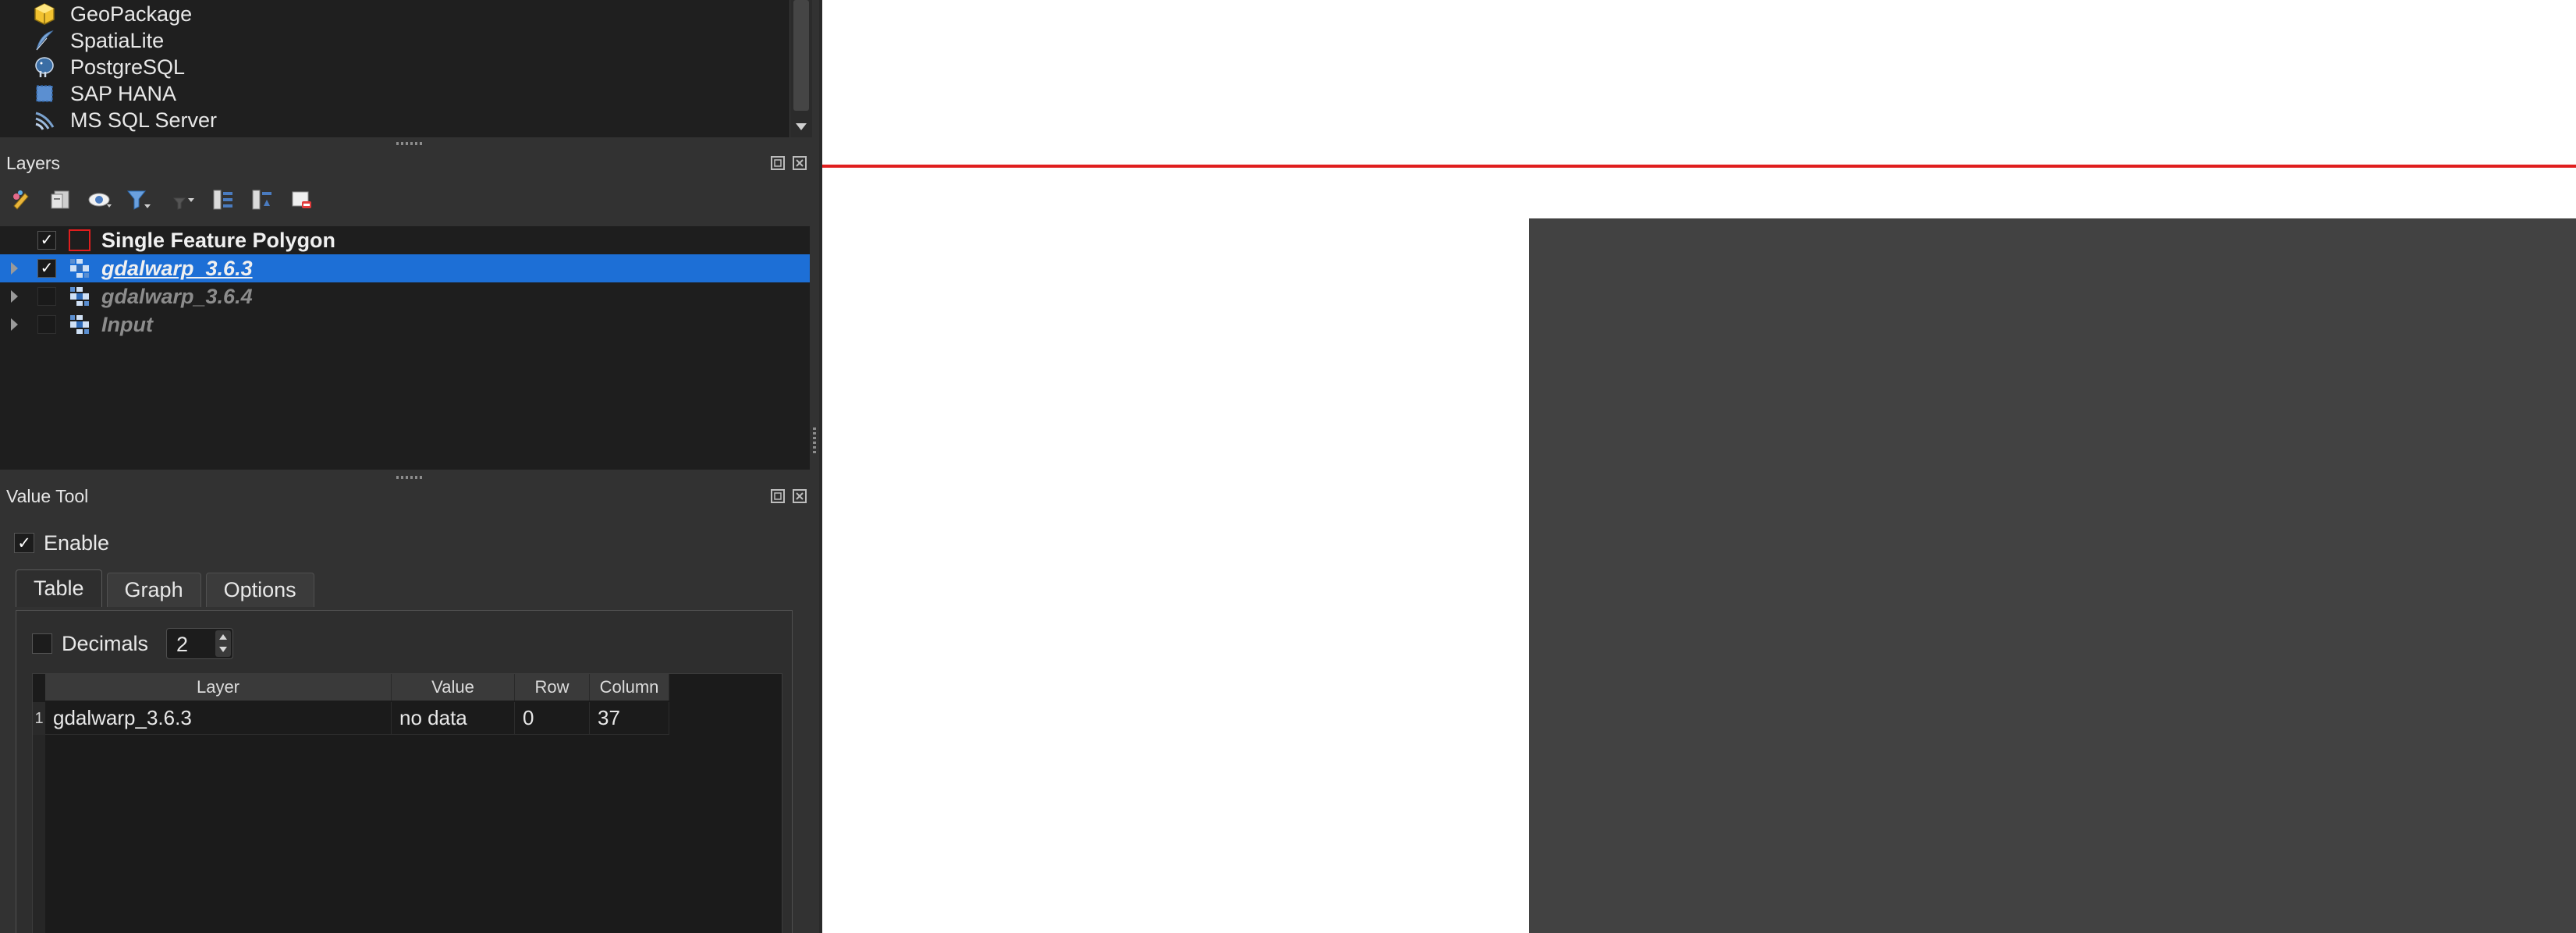 This screenshot has width=2576, height=933. Describe the element at coordinates (262, 200) in the screenshot. I see `collapse-all-icon` at that location.